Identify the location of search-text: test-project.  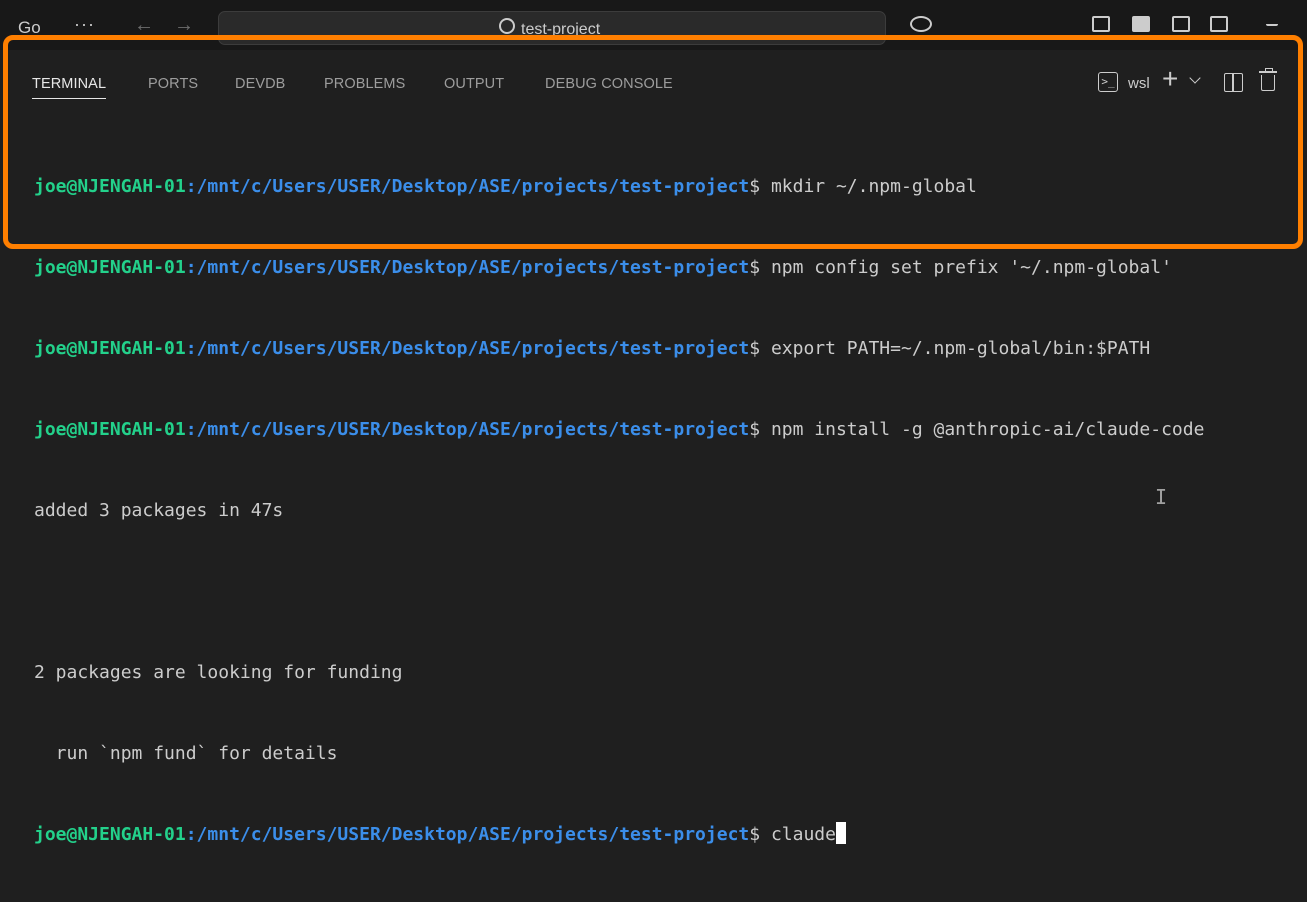
(561, 29).